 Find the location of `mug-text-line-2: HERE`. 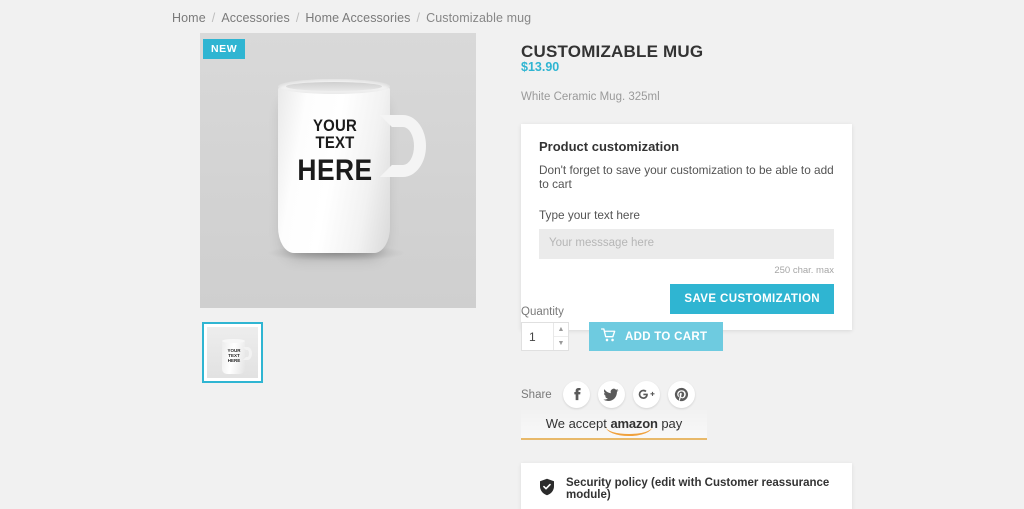

mug-text-line-2: HERE is located at coordinates (335, 170).